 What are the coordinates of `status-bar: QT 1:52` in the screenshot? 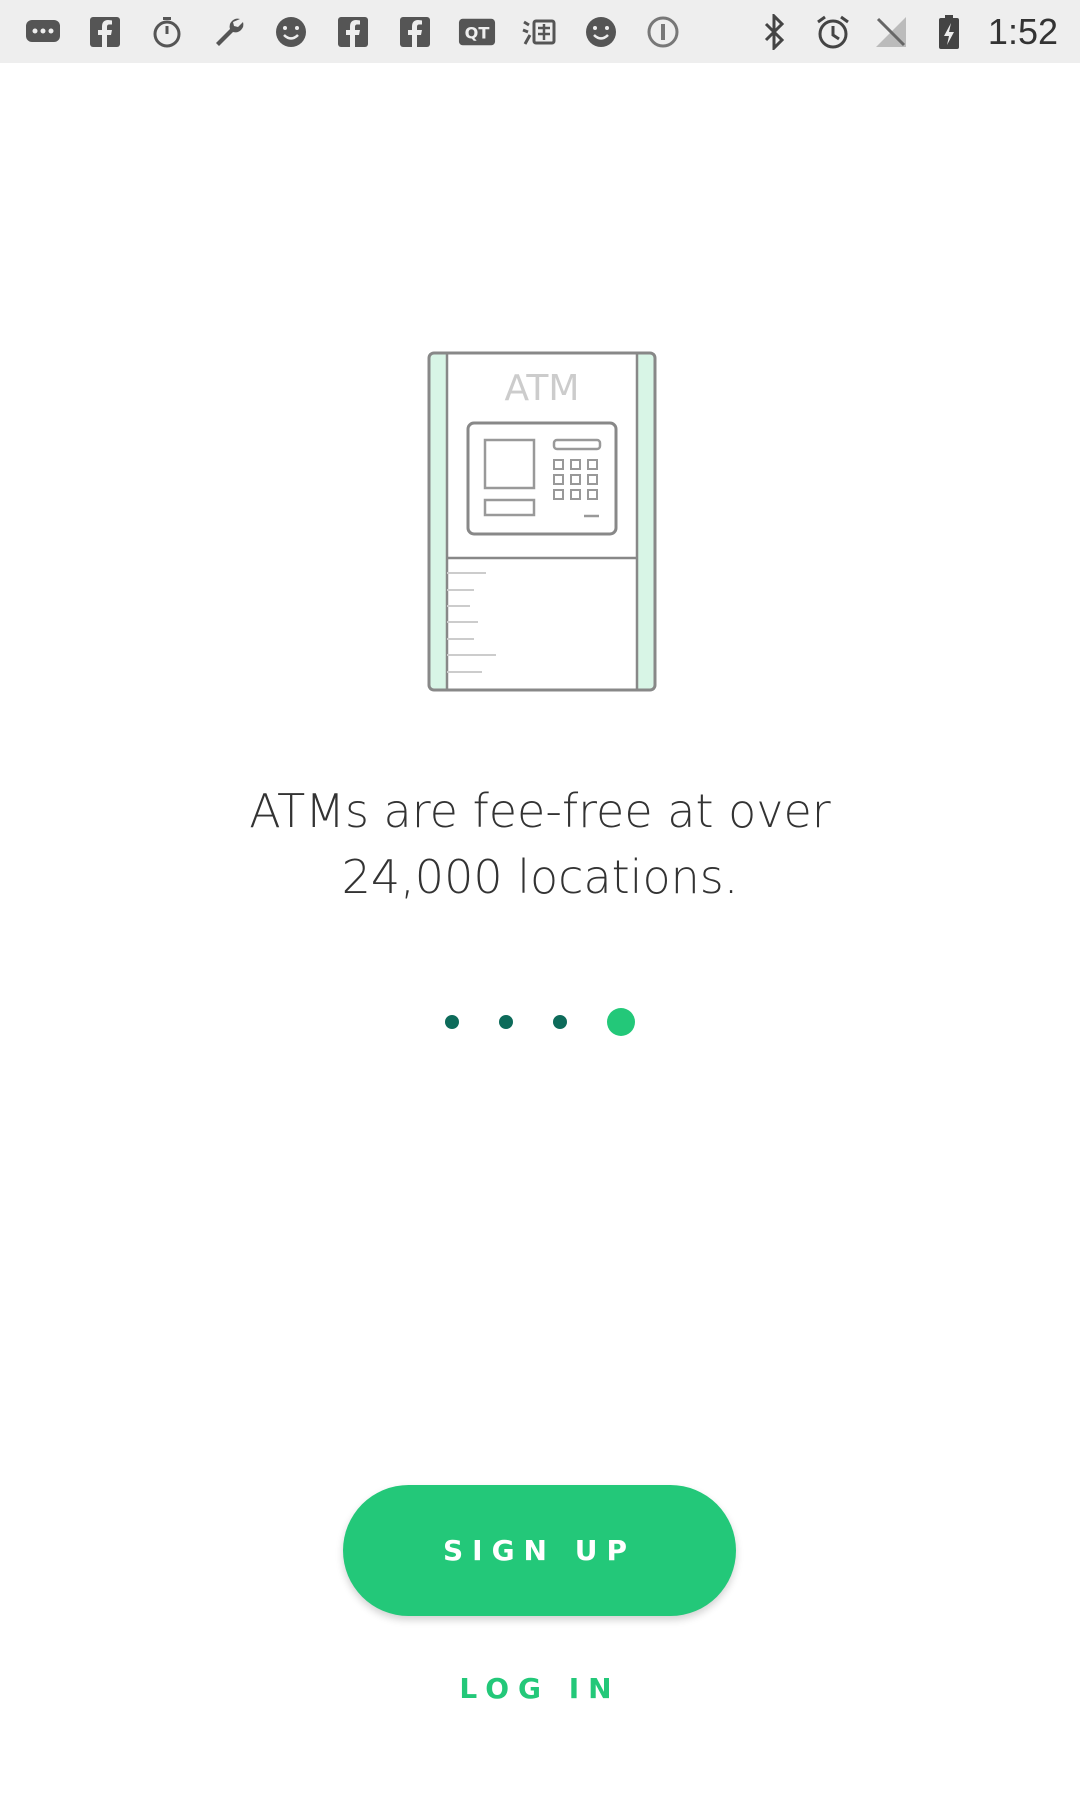 It's located at (540, 31).